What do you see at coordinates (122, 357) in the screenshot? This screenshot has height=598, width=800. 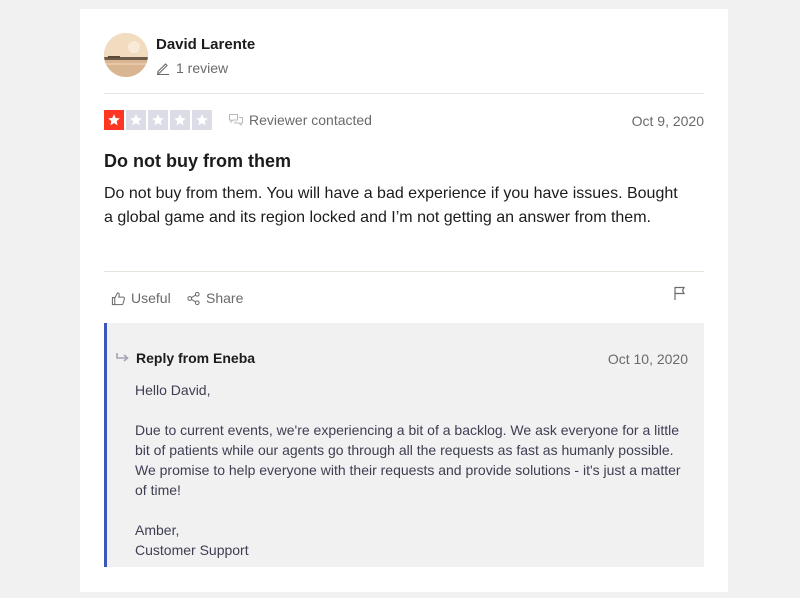 I see `reply-arrow-icon` at bounding box center [122, 357].